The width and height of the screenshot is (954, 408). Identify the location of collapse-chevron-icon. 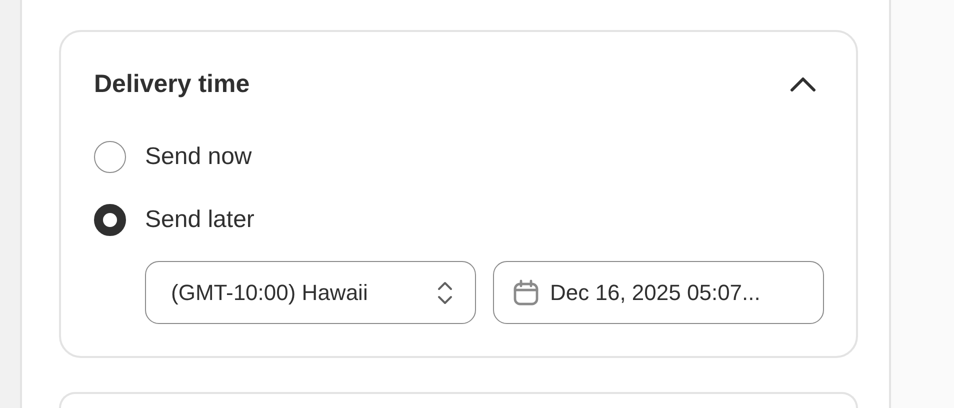
(803, 84).